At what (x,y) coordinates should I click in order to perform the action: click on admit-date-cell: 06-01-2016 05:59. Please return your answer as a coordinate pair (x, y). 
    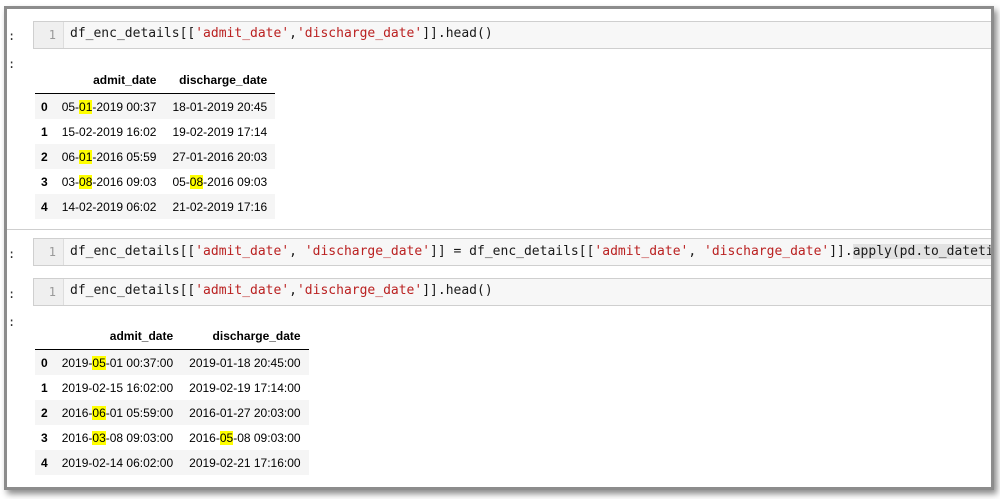
    Looking at the image, I should click on (109, 156).